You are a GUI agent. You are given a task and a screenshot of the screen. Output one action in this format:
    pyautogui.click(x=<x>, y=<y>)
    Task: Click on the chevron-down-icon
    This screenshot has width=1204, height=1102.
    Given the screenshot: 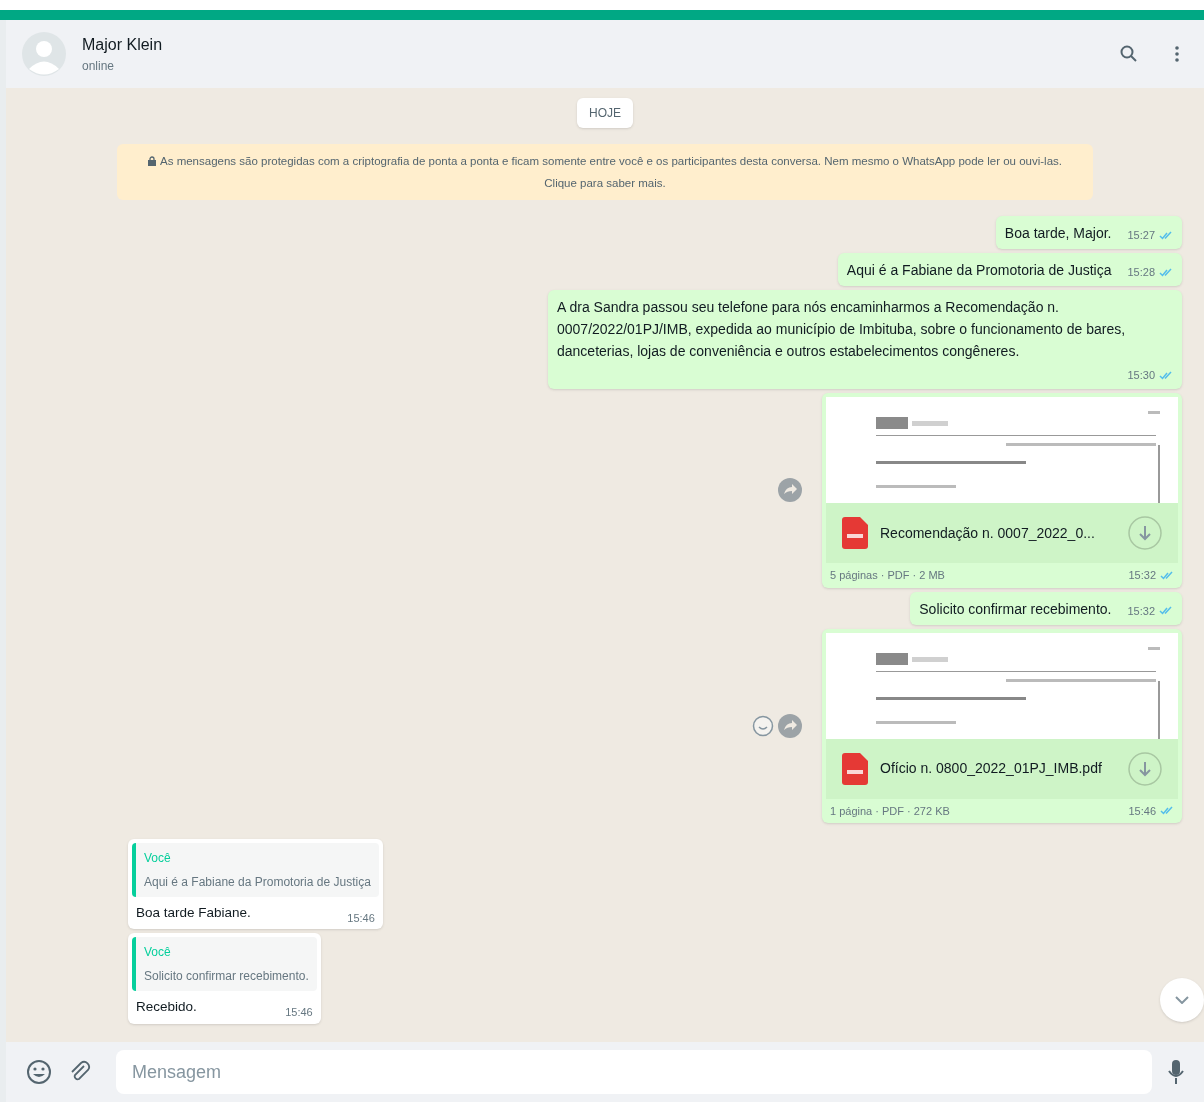 What is the action you would take?
    pyautogui.click(x=1182, y=1000)
    